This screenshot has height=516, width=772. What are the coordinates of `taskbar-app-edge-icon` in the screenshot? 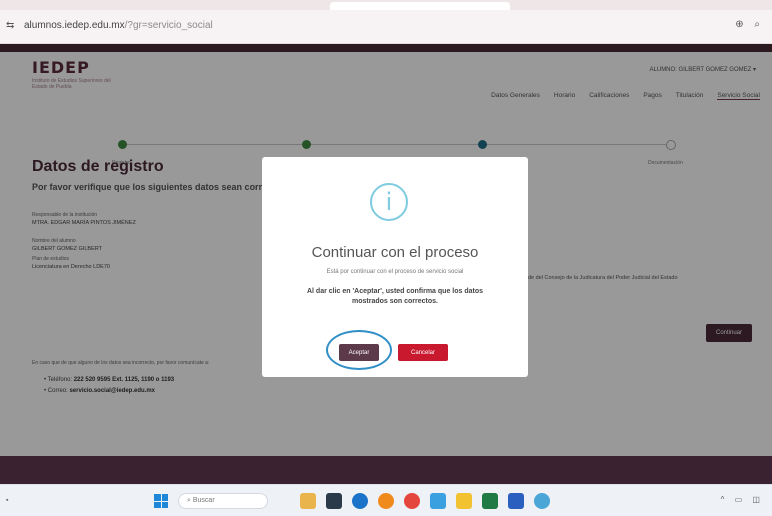 It's located at (360, 501).